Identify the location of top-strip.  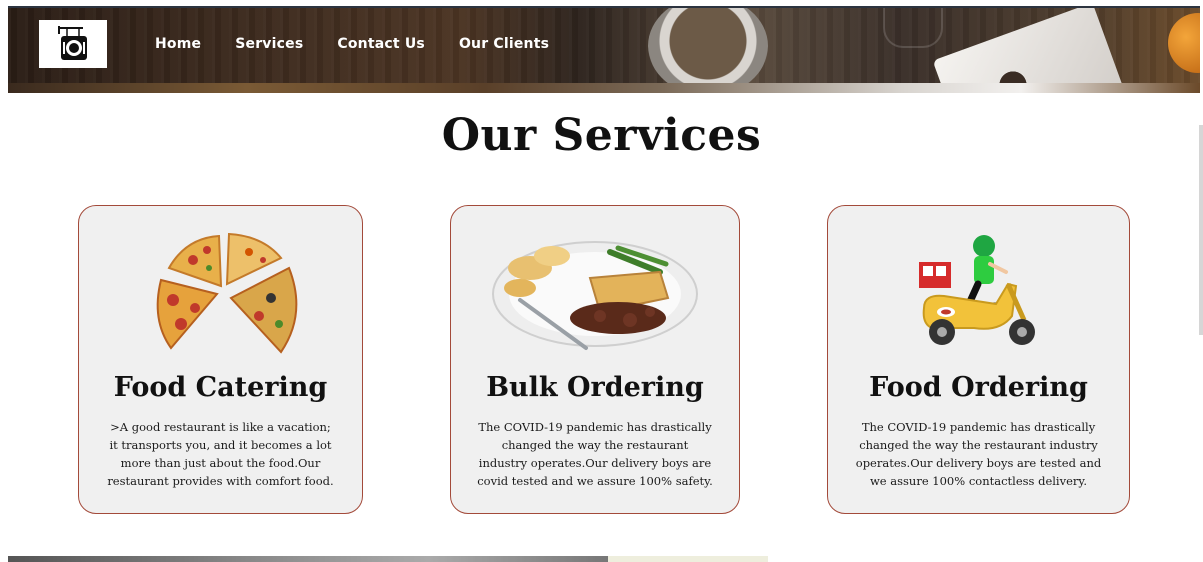
(601, 5).